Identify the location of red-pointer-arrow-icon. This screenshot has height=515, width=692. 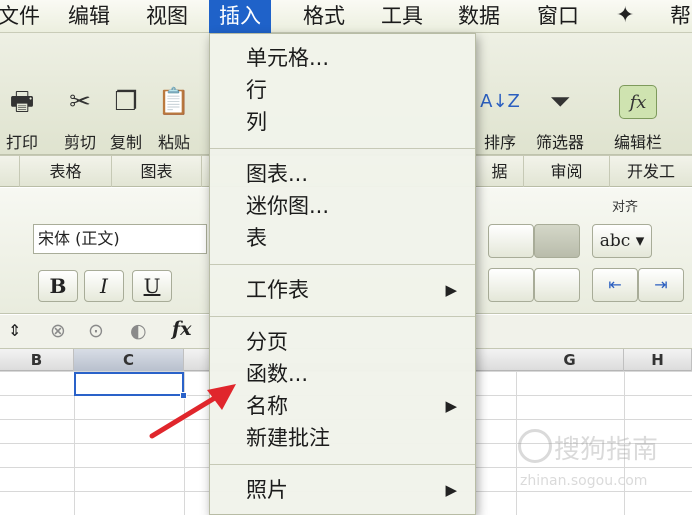
(192, 411).